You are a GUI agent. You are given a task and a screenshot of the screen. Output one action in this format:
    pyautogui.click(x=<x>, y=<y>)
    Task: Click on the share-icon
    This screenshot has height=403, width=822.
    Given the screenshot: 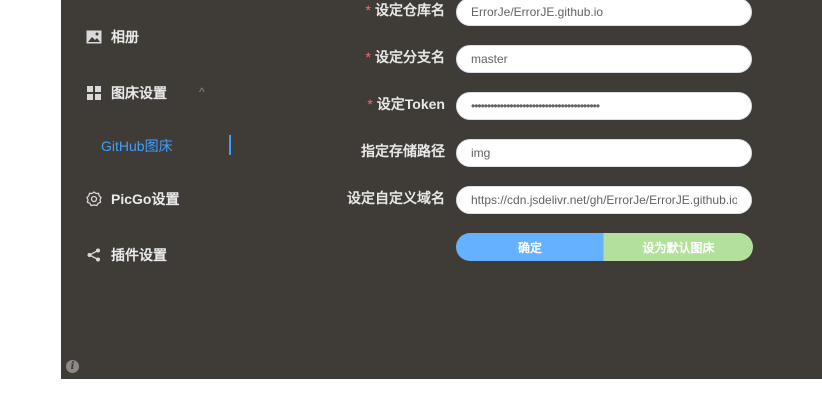 What is the action you would take?
    pyautogui.click(x=94, y=255)
    